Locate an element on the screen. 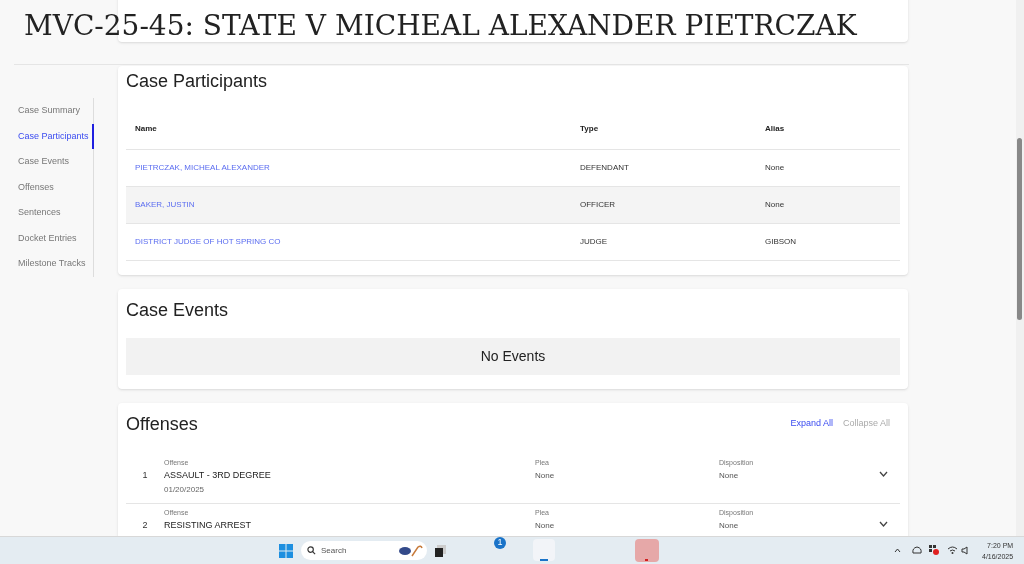 The image size is (1024, 564). table-cell: JUDGE is located at coordinates (594, 241).